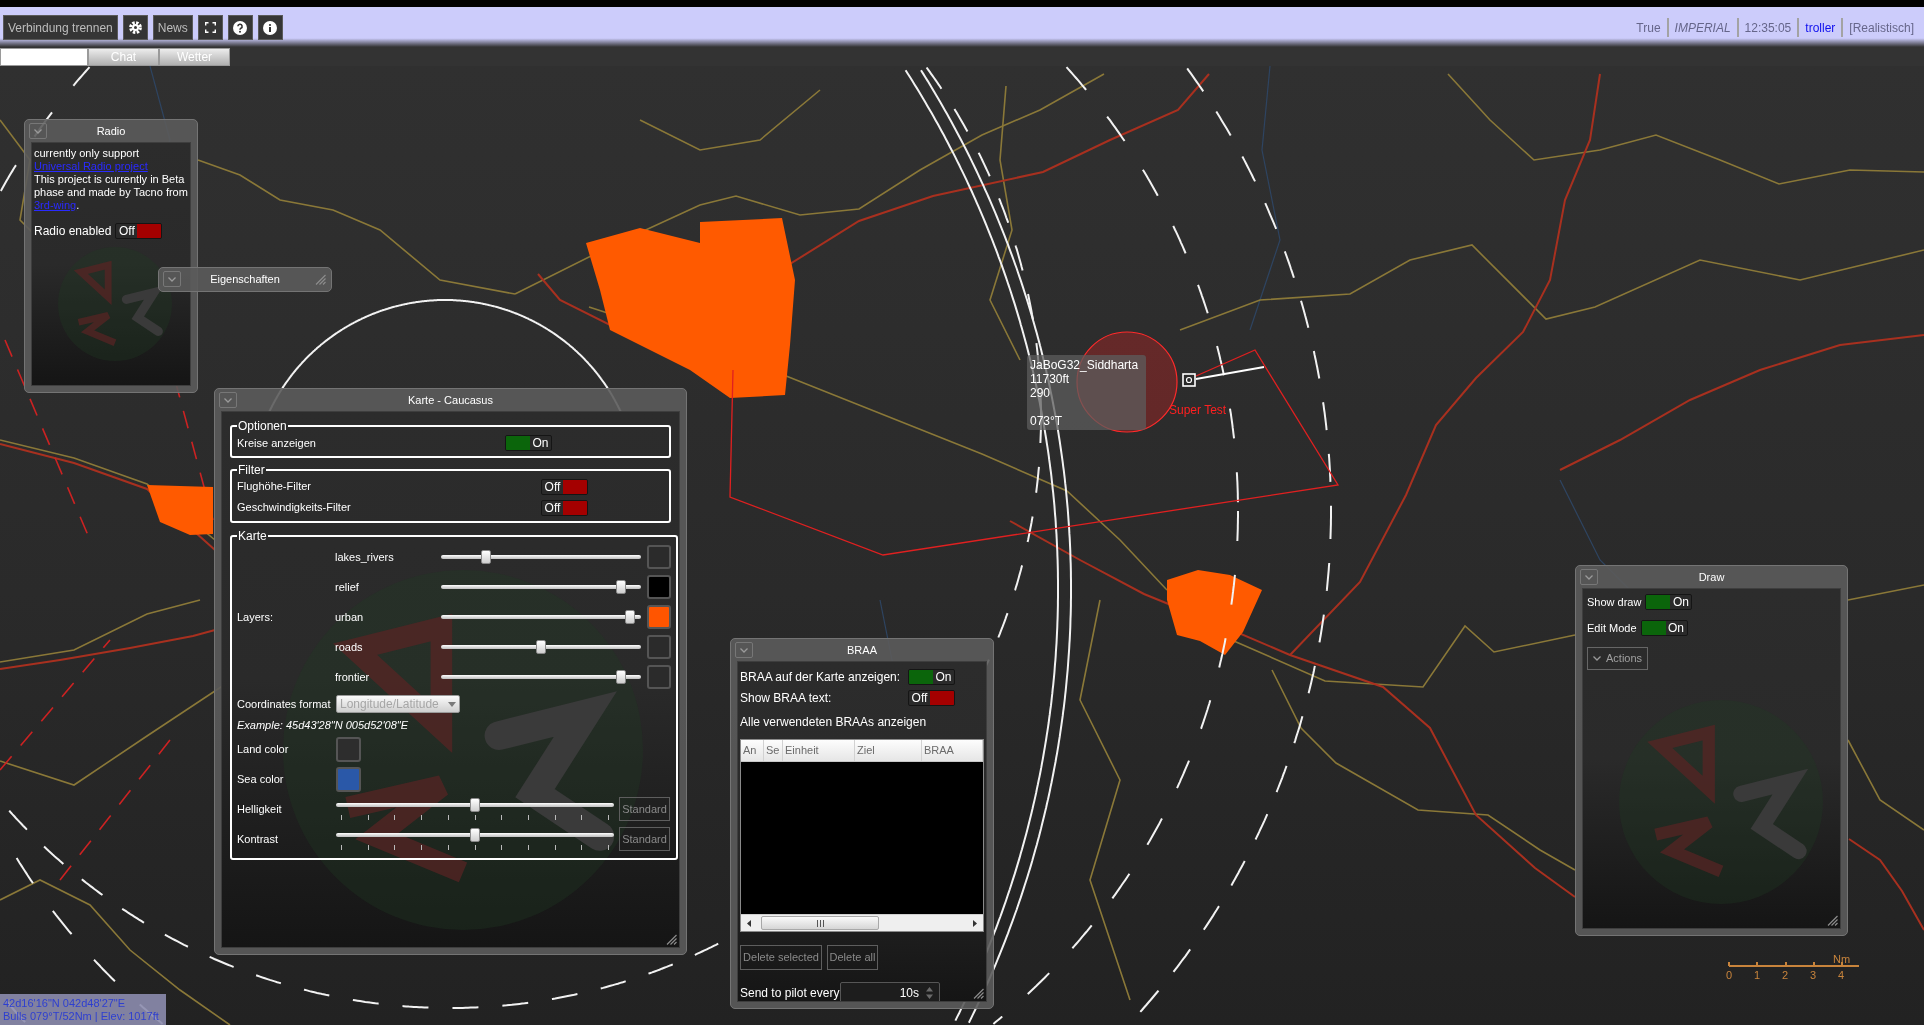 The height and width of the screenshot is (1025, 1924). Describe the element at coordinates (180, 510) in the screenshot. I see `urban-area` at that location.